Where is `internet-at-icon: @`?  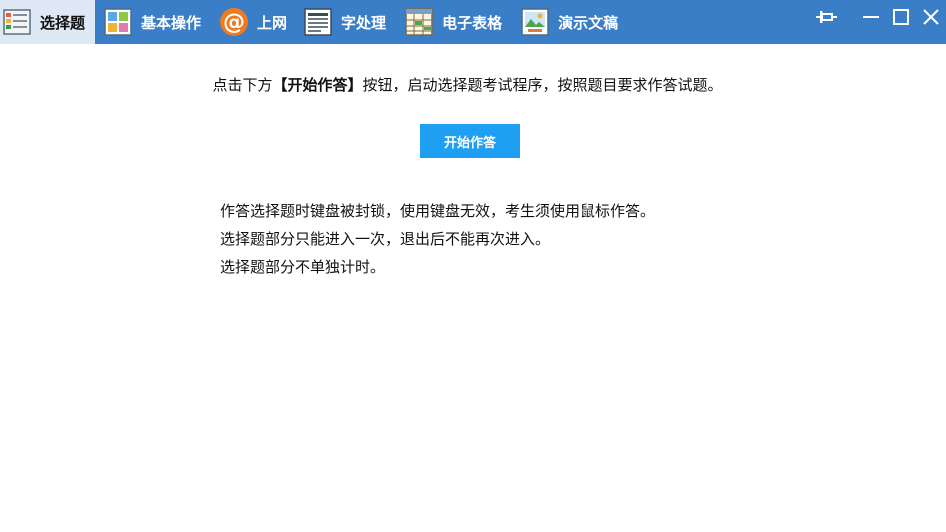 internet-at-icon: @ is located at coordinates (234, 22).